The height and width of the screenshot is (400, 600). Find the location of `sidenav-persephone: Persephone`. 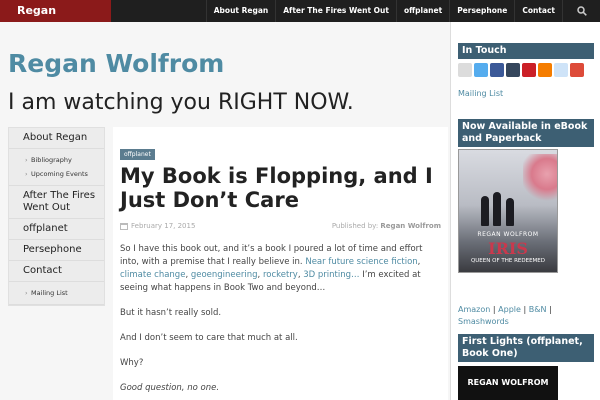

sidenav-persephone: Persephone is located at coordinates (56, 250).